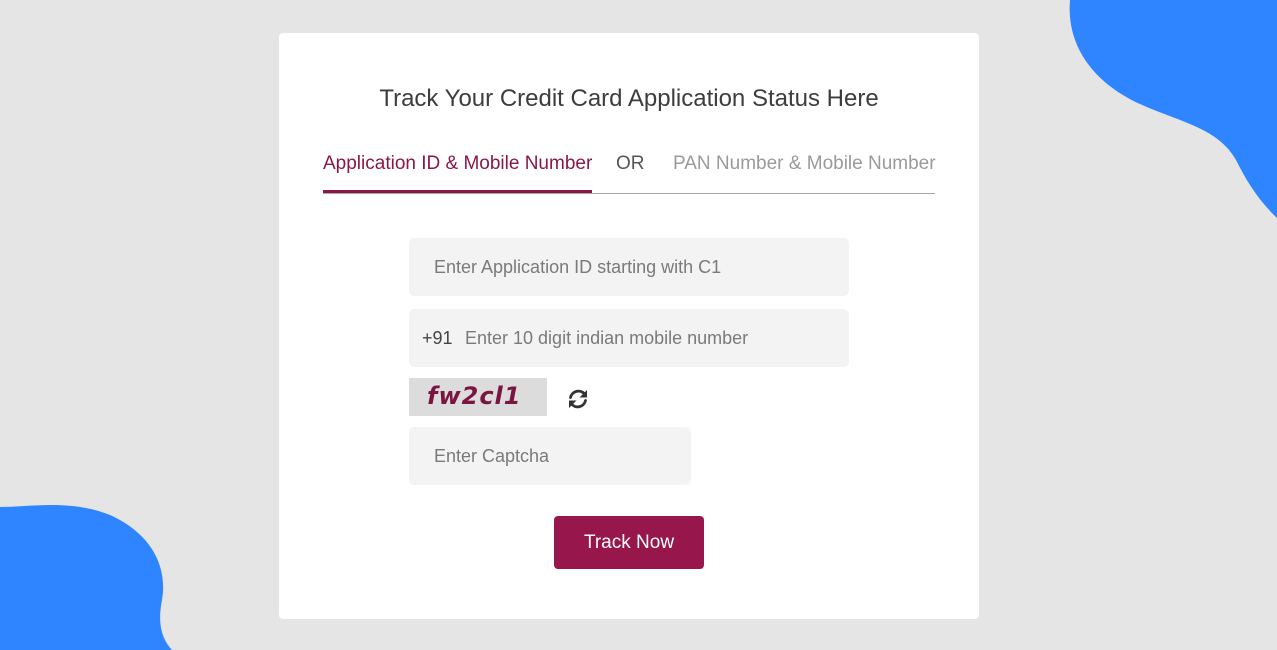  I want to click on mobile-number-input, so click(629, 338).